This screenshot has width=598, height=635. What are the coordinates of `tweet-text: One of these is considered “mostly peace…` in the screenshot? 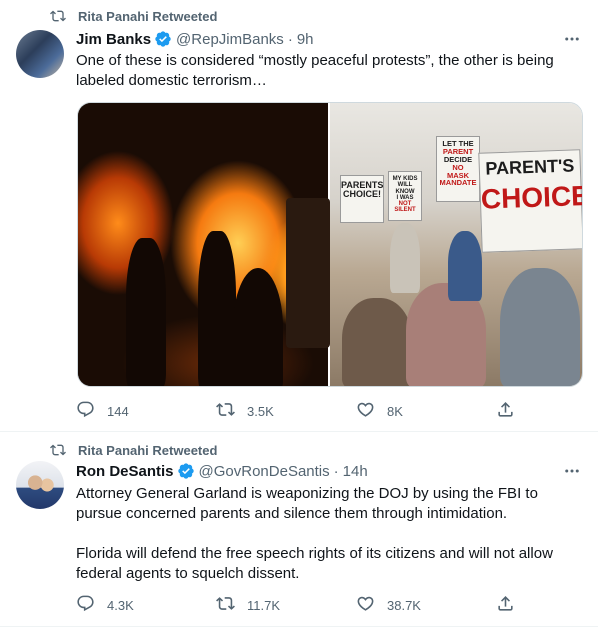 It's located at (321, 71).